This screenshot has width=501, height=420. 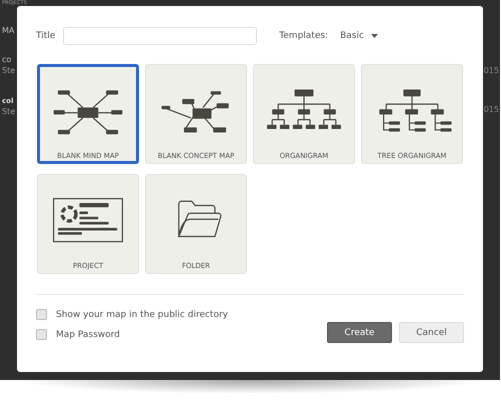 I want to click on templates-dropdown: Basic, so click(x=357, y=36).